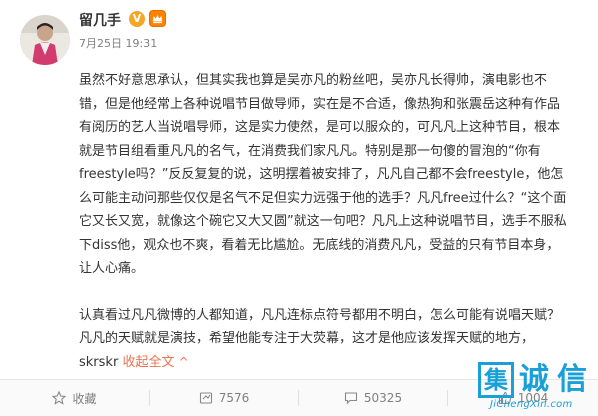 The width and height of the screenshot is (598, 416). I want to click on watermark-char: 信, so click(572, 379).